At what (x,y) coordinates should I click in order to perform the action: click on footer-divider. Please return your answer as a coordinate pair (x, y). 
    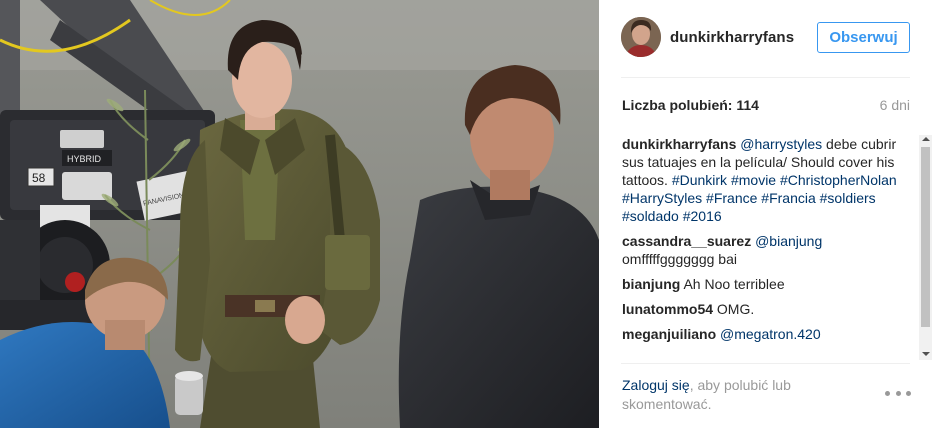
    Looking at the image, I should click on (765, 363).